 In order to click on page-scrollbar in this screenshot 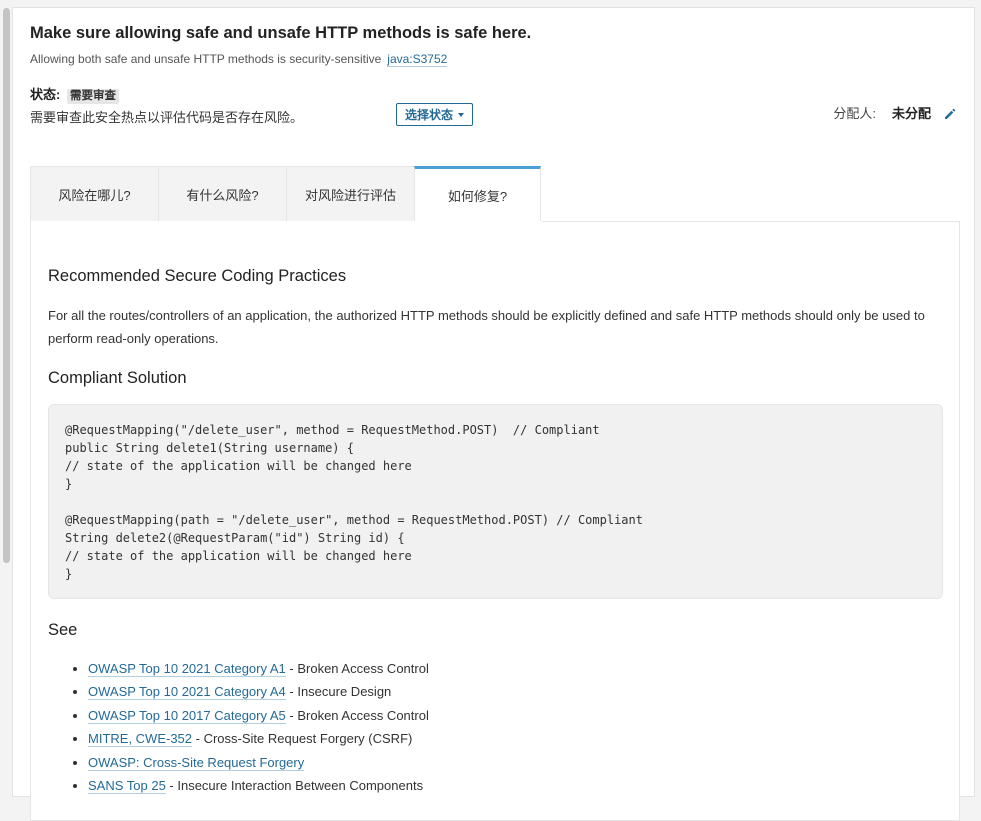, I will do `click(6, 285)`.